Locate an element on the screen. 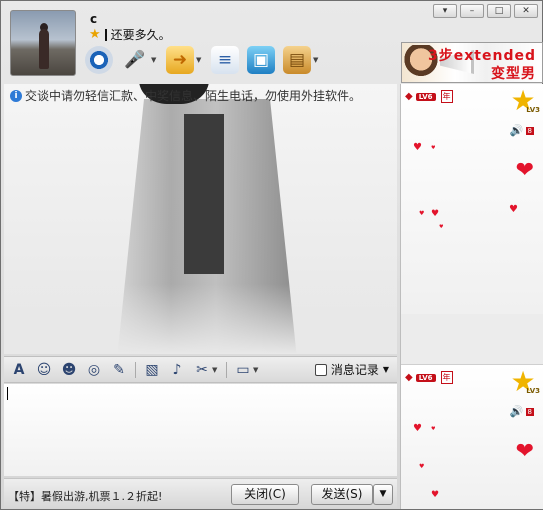  send-options-dropdown: ▼ is located at coordinates (383, 494).